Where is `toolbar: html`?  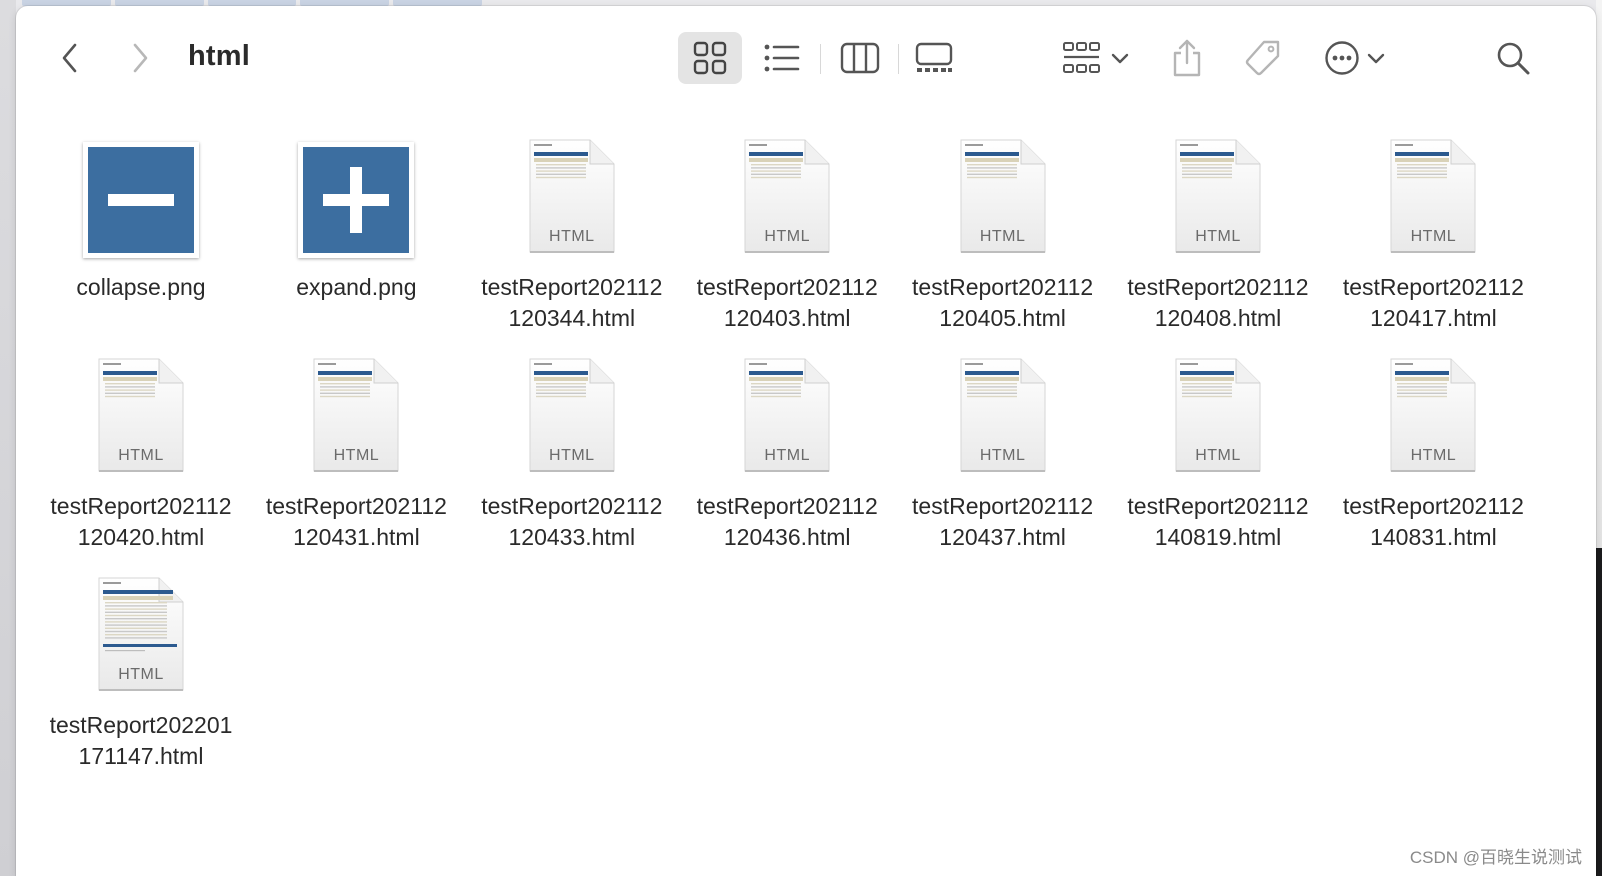 toolbar: html is located at coordinates (806, 56).